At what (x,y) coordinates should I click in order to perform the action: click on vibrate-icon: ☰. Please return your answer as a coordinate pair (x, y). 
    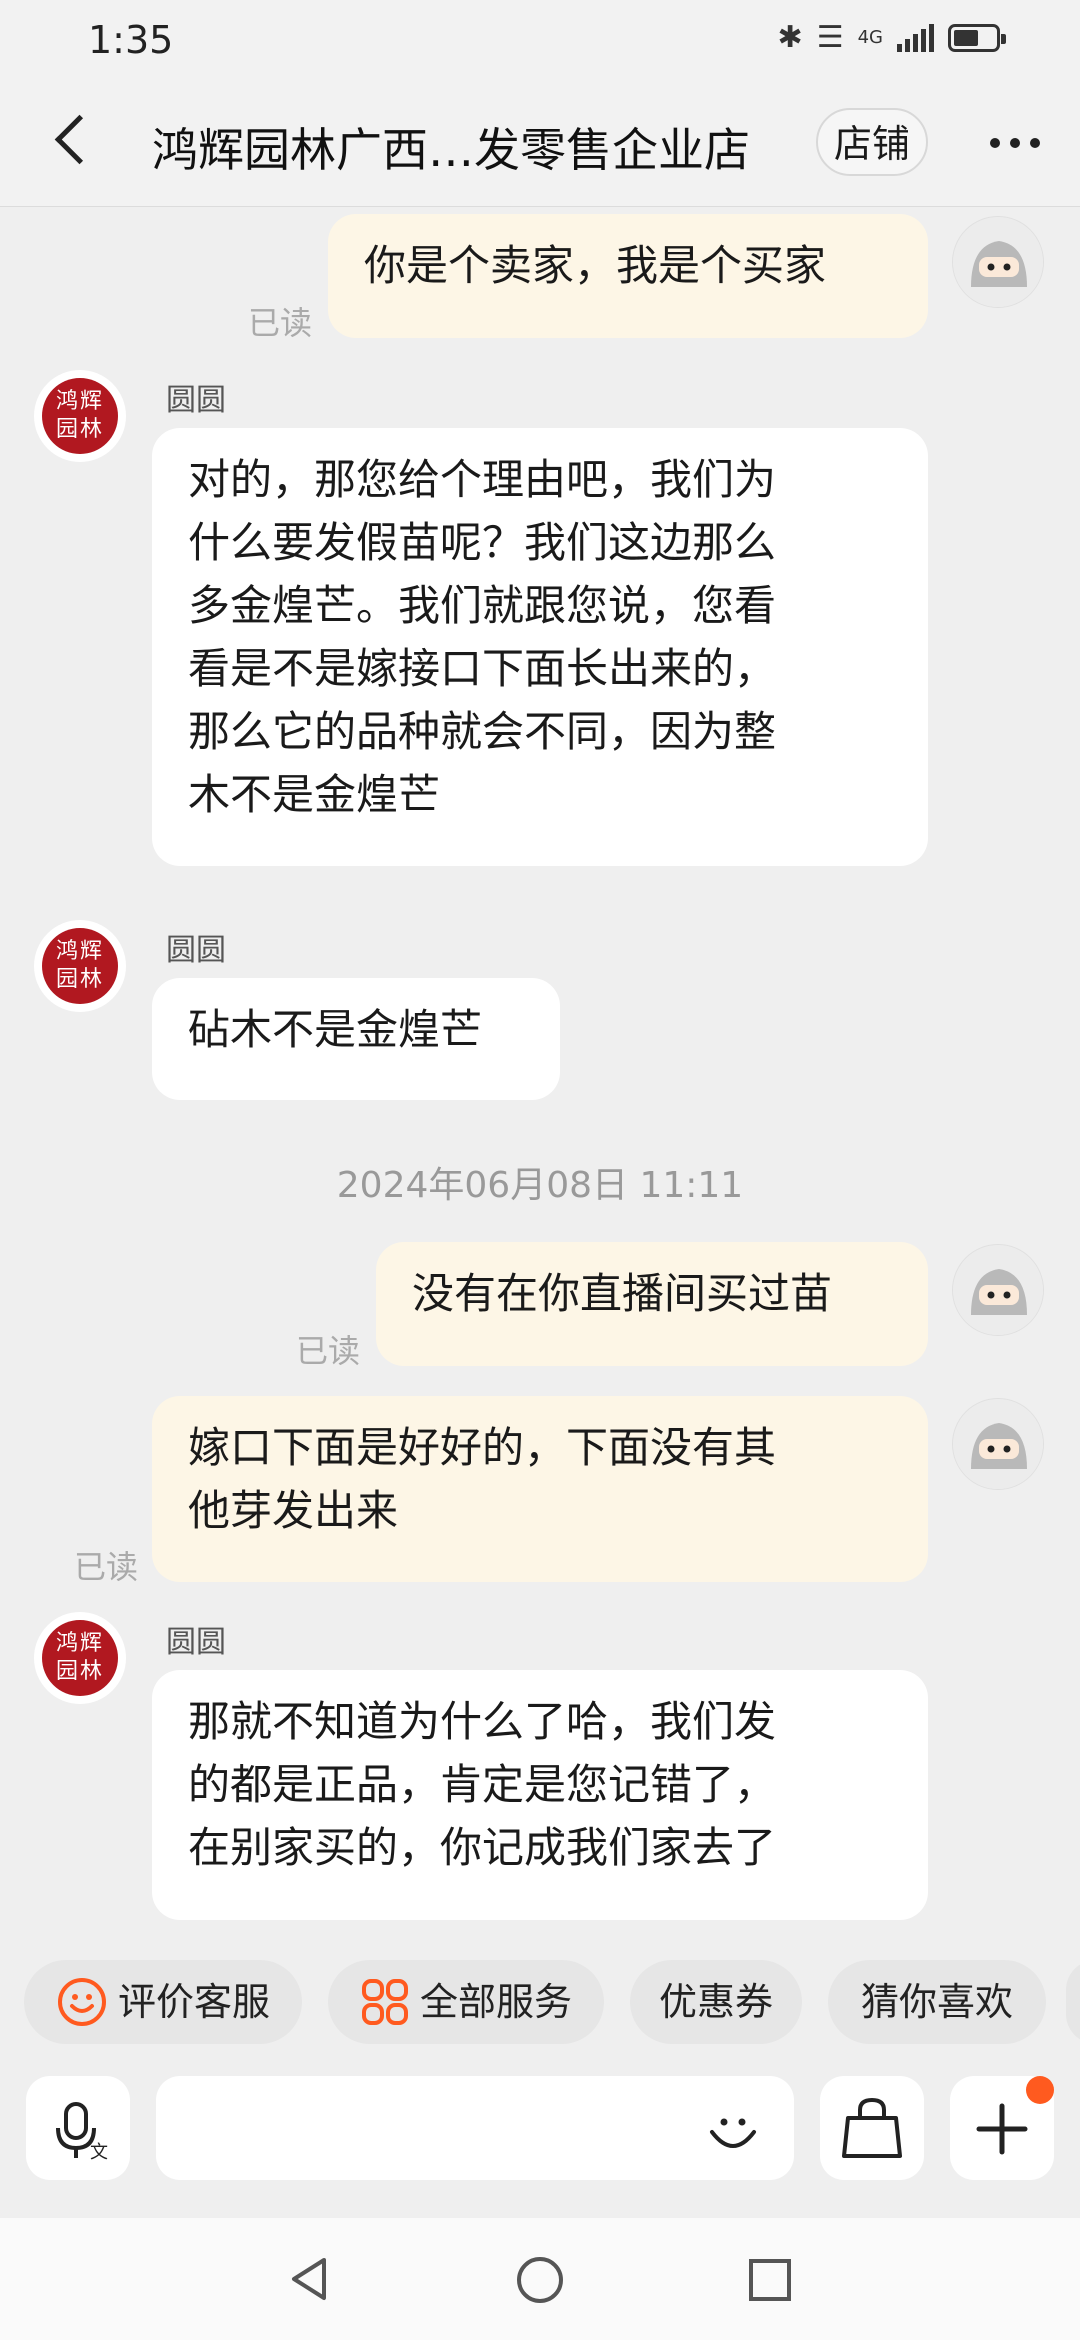
    Looking at the image, I should click on (830, 37).